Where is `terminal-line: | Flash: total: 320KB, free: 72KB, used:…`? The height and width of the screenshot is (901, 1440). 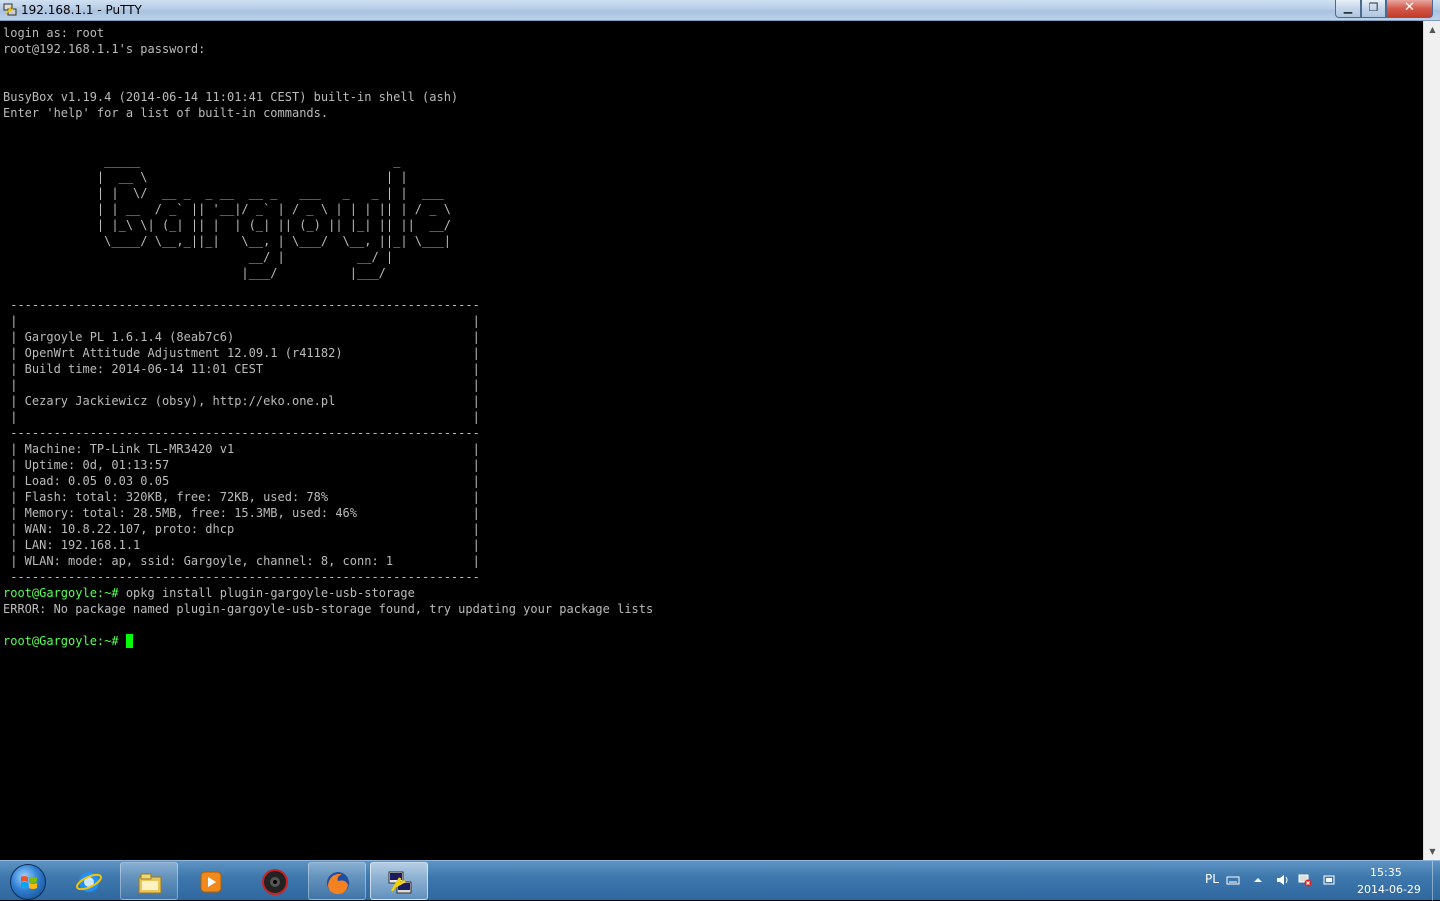
terminal-line: | Flash: total: 320KB, free: 72KB, used:… is located at coordinates (241, 497).